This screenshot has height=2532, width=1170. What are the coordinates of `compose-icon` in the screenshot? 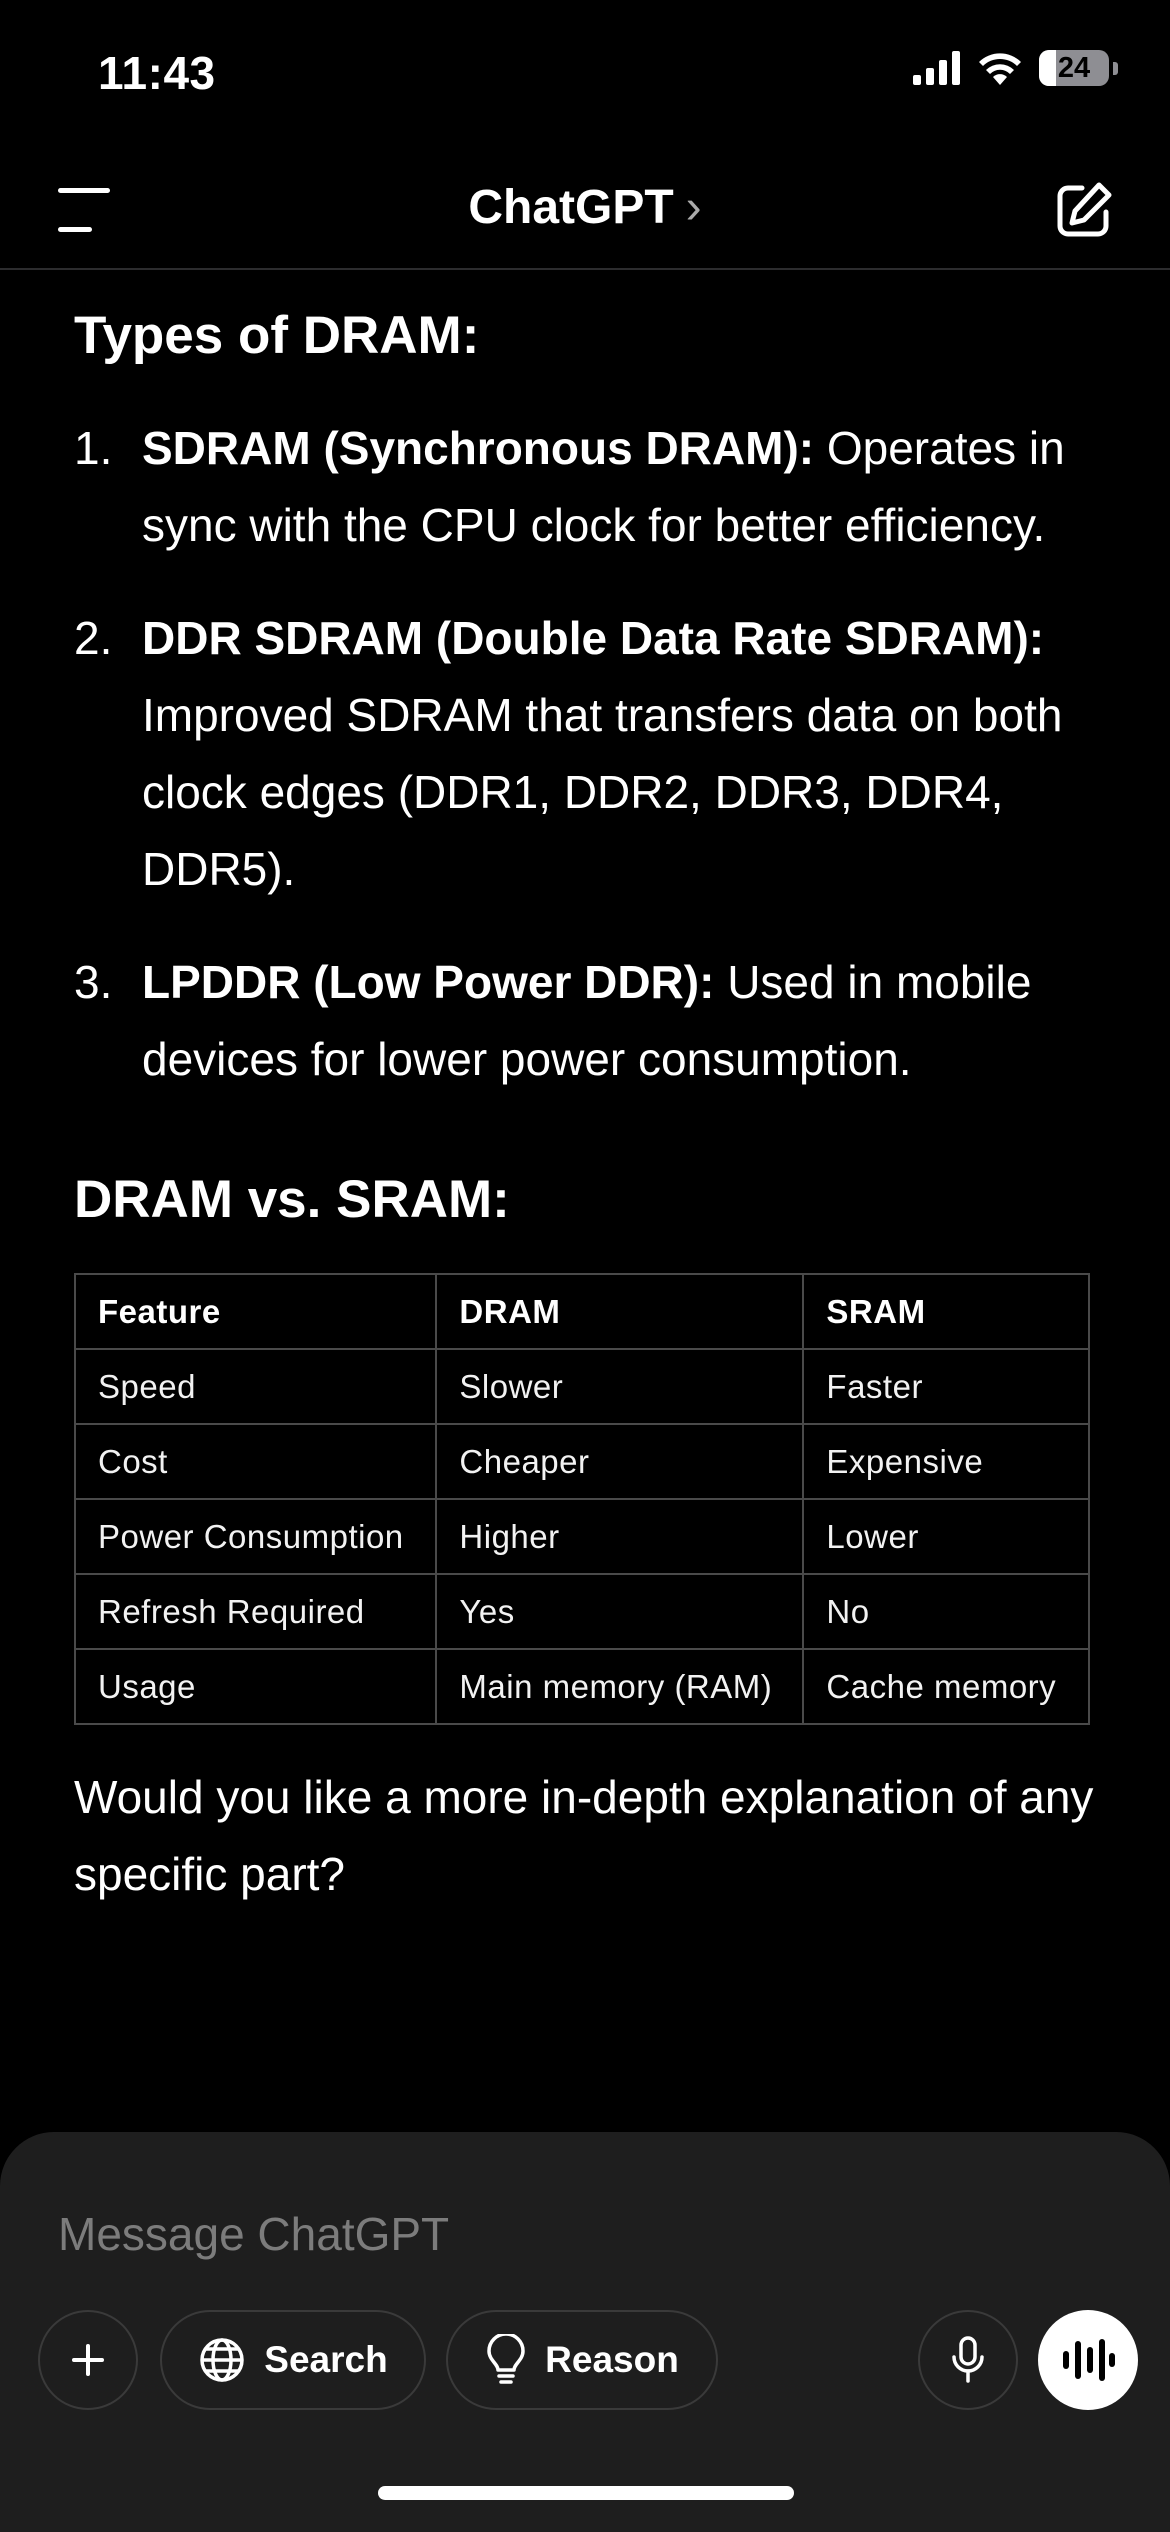 It's located at (1084, 209).